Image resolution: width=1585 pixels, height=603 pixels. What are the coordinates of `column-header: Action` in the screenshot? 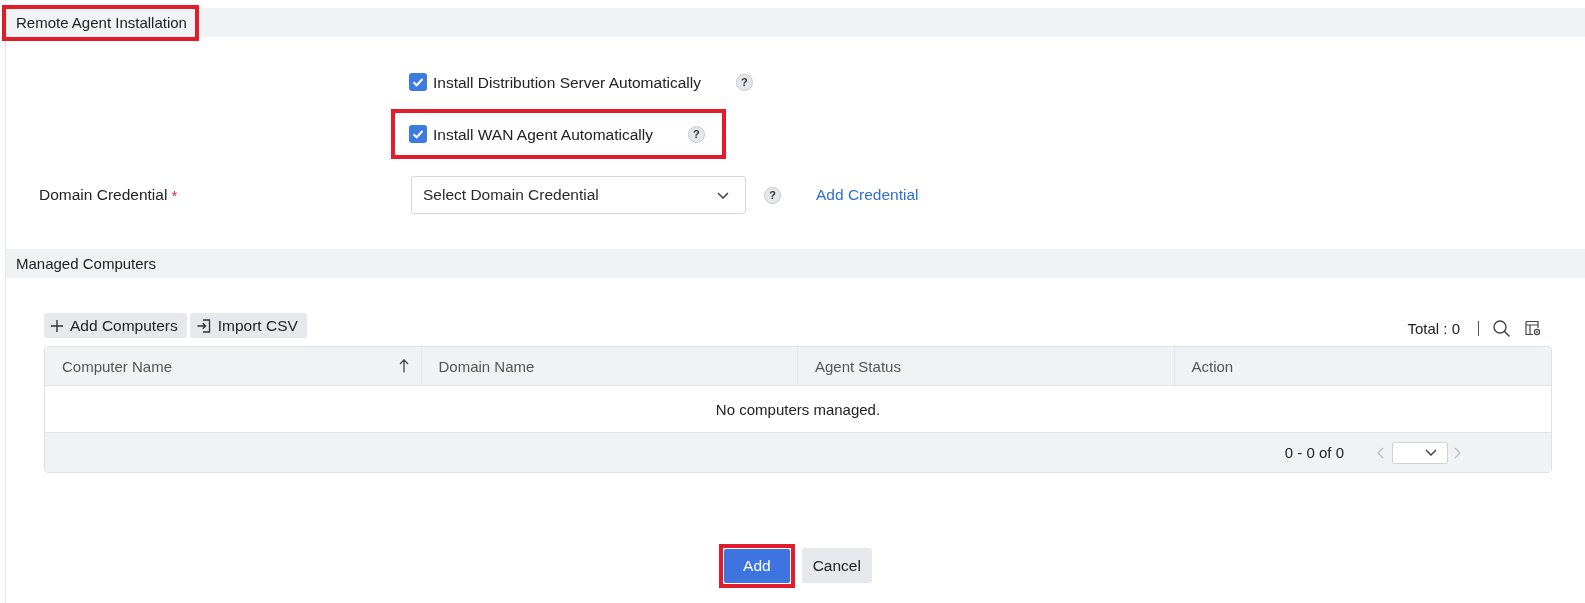 It's located at (1362, 366).